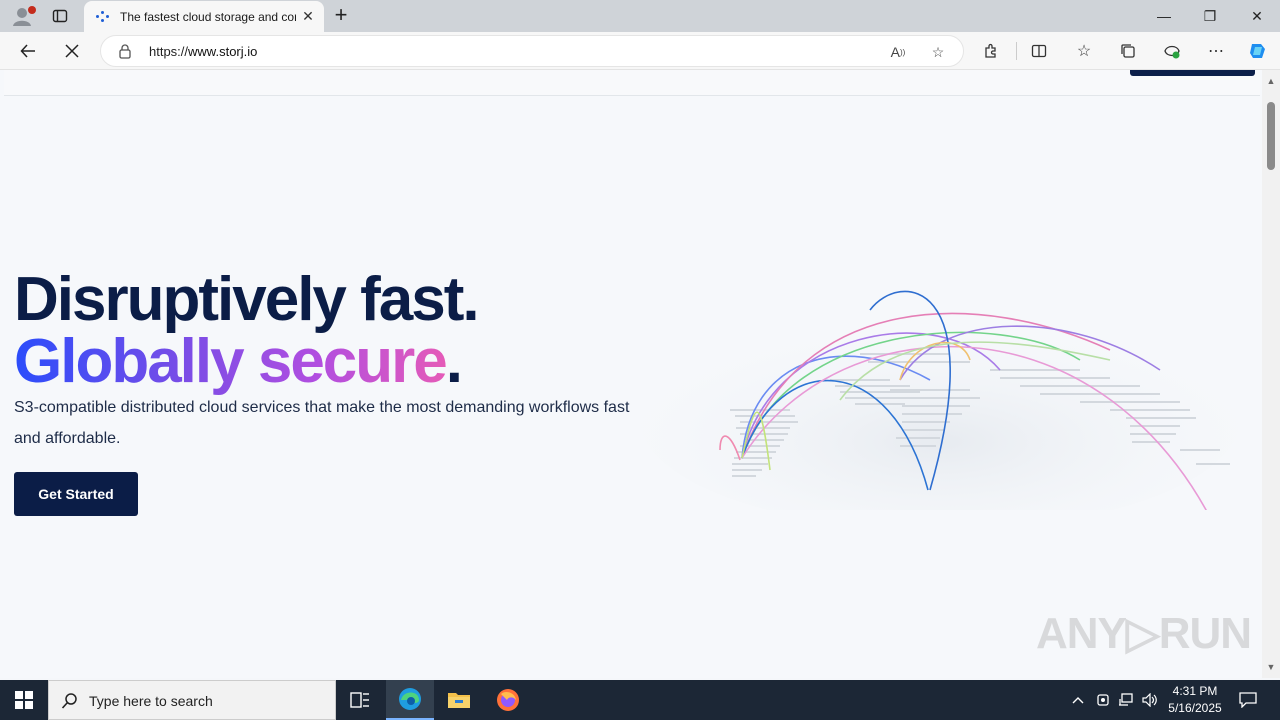  I want to click on taskbar-search-box: Type here to search, so click(192, 700).